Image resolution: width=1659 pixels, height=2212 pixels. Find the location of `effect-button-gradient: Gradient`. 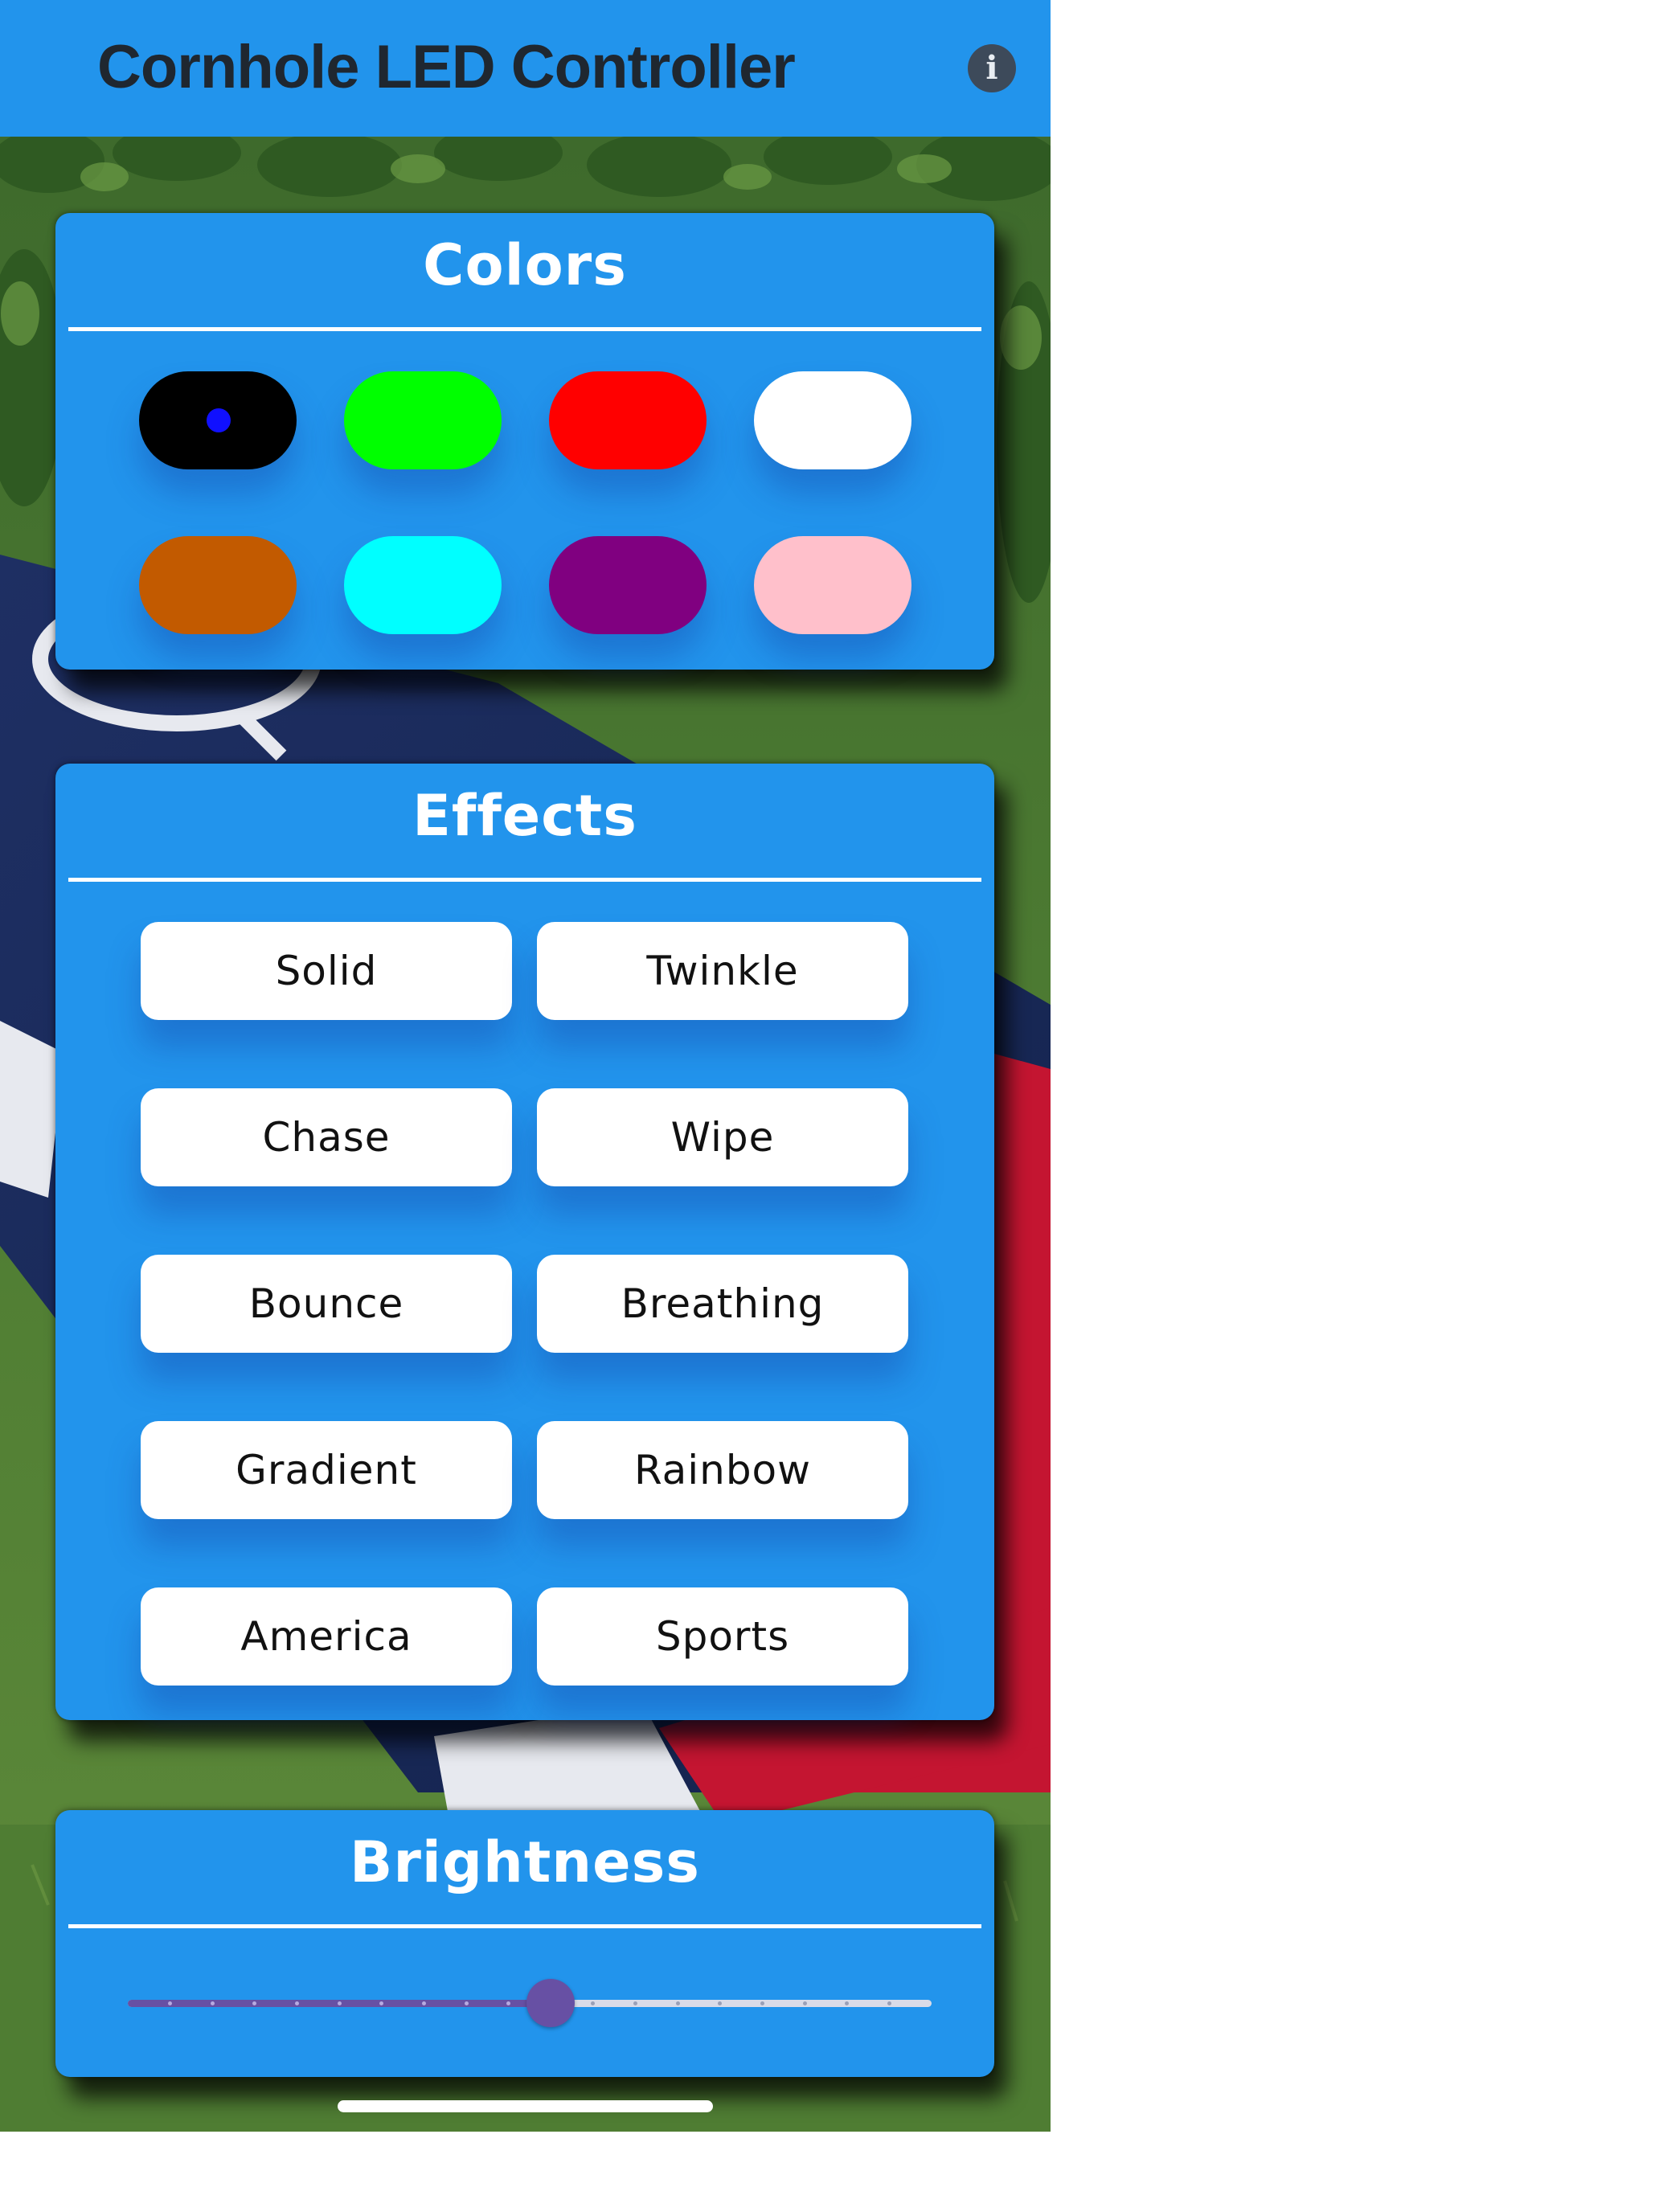

effect-button-gradient: Gradient is located at coordinates (326, 1470).